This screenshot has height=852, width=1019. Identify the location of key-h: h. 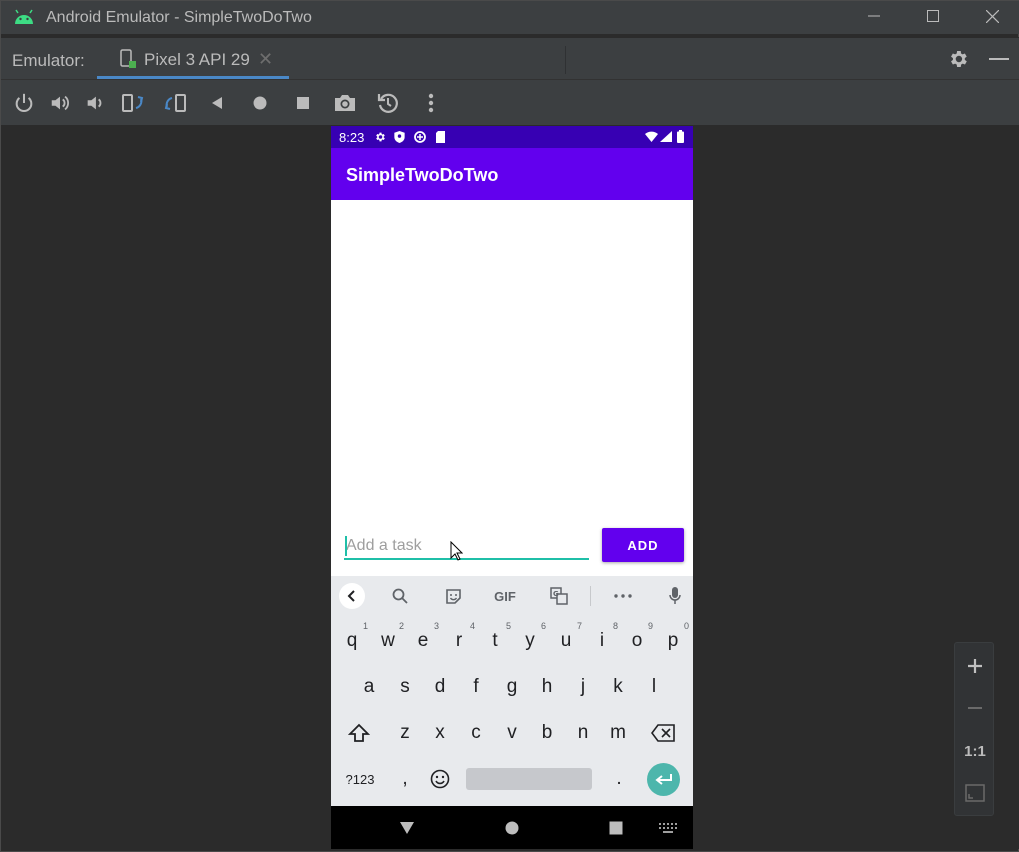
(547, 687).